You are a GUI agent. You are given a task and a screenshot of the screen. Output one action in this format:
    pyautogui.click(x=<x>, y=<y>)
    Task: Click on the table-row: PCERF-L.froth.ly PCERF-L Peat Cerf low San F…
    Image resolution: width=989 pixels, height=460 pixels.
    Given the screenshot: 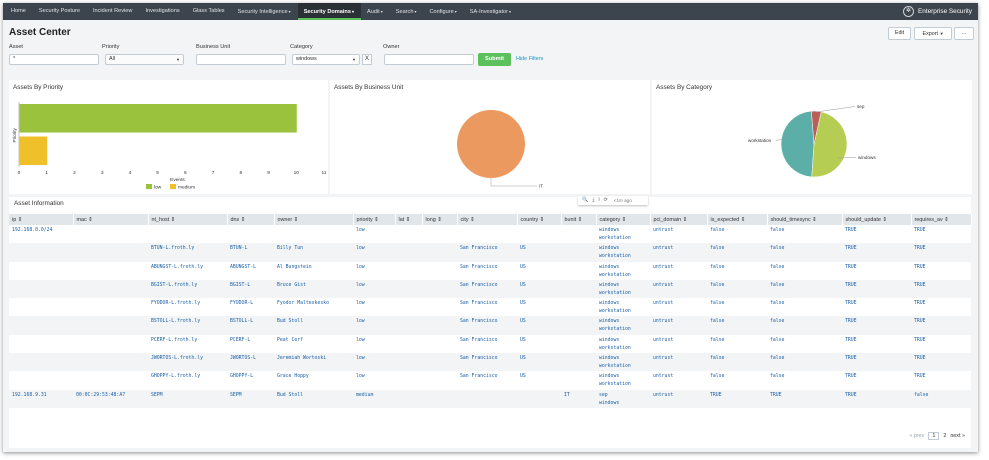 What is the action you would take?
    pyautogui.click(x=490, y=344)
    